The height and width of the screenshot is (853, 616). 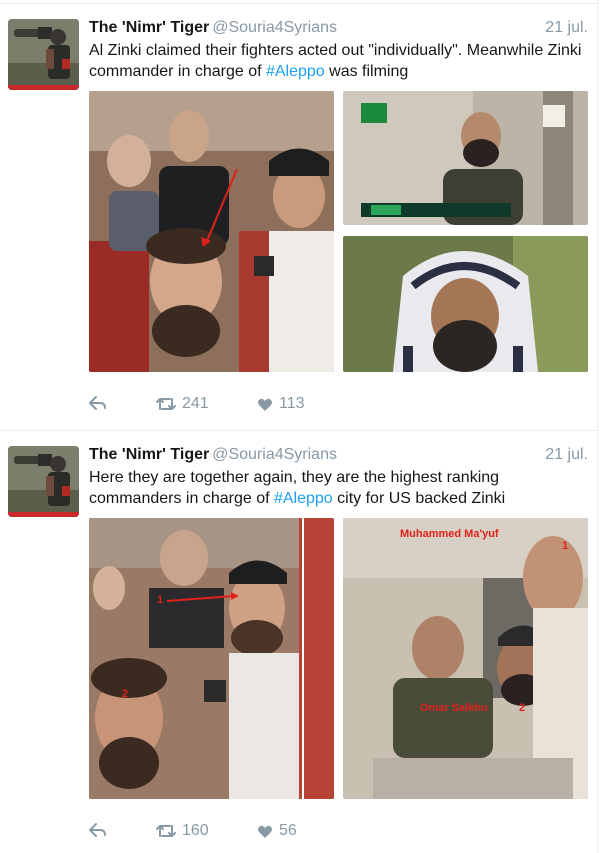 What do you see at coordinates (195, 403) in the screenshot?
I see `retweet-count: 241` at bounding box center [195, 403].